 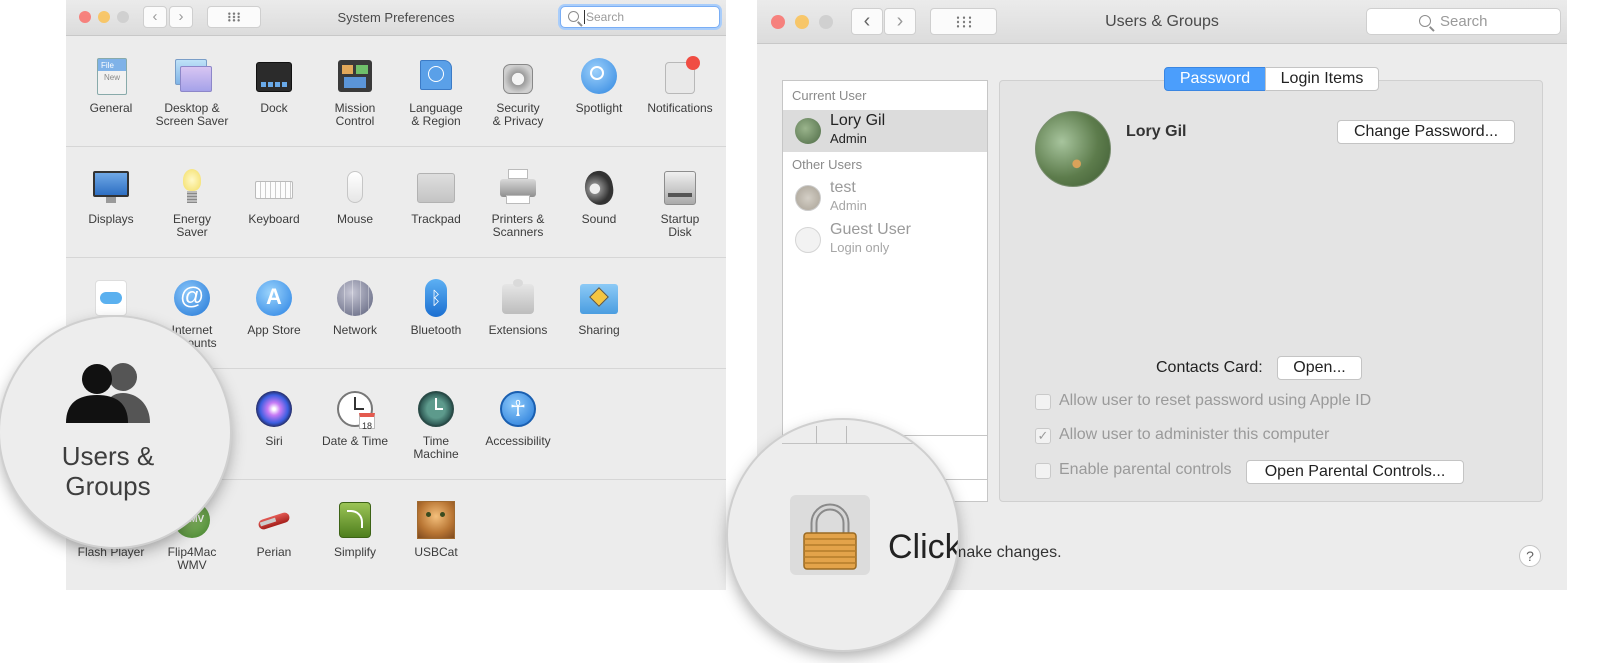 What do you see at coordinates (354, 552) in the screenshot?
I see `pref-label: Simplify` at bounding box center [354, 552].